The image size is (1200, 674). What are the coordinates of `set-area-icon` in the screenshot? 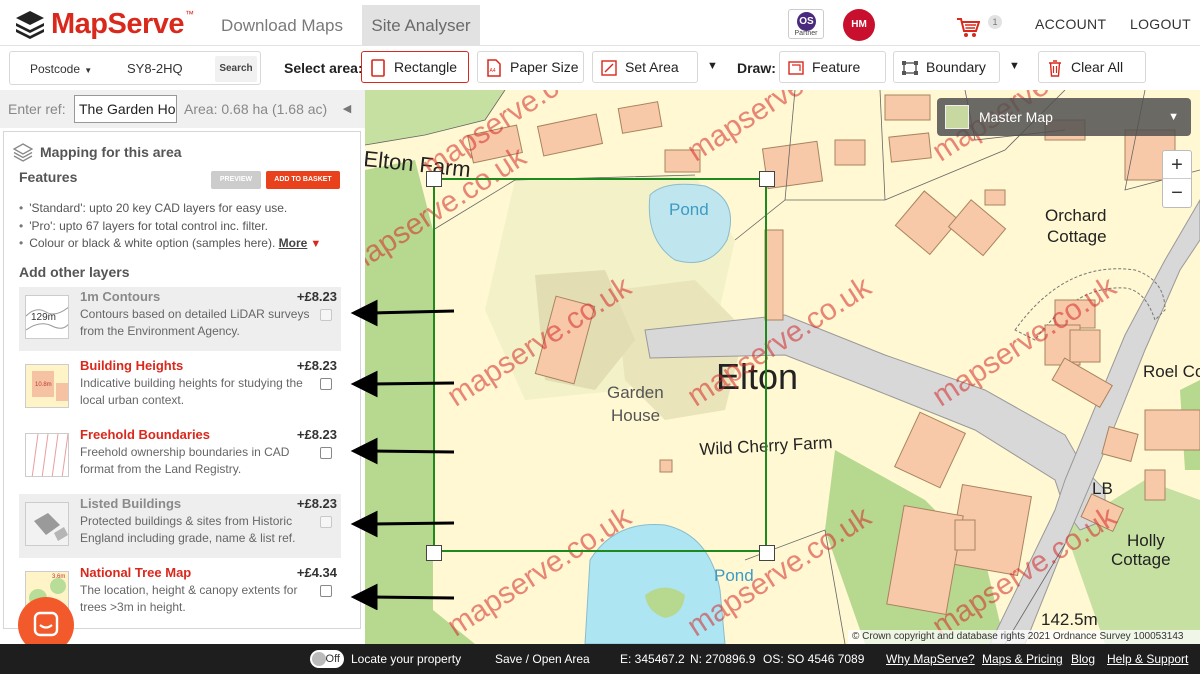 It's located at (609, 68).